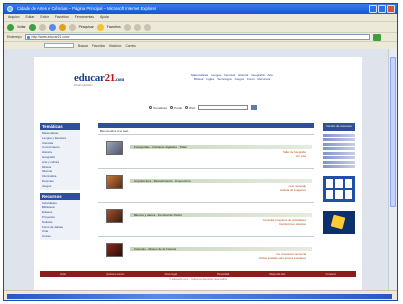 This screenshot has height=304, width=403. What do you see at coordinates (171, 108) in the screenshot?
I see `radio-icon` at bounding box center [171, 108].